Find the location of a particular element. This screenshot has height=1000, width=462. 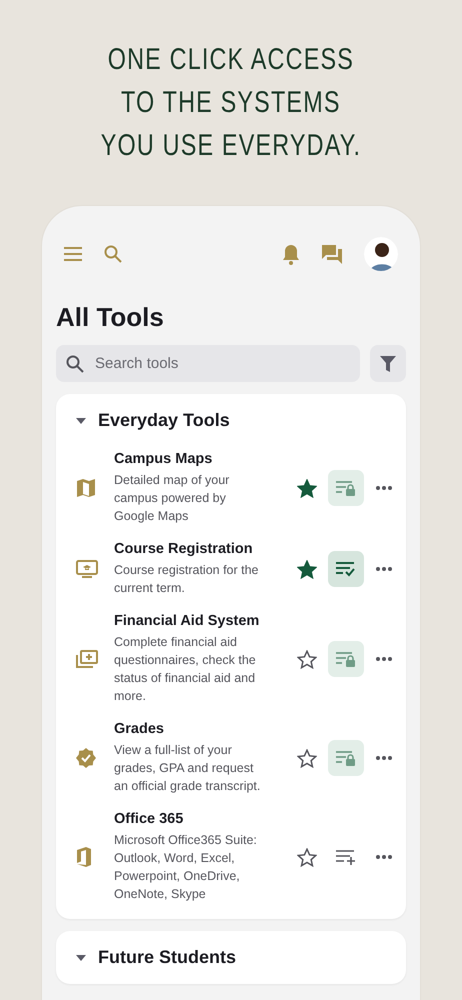

page-title: All Tools is located at coordinates (110, 317).